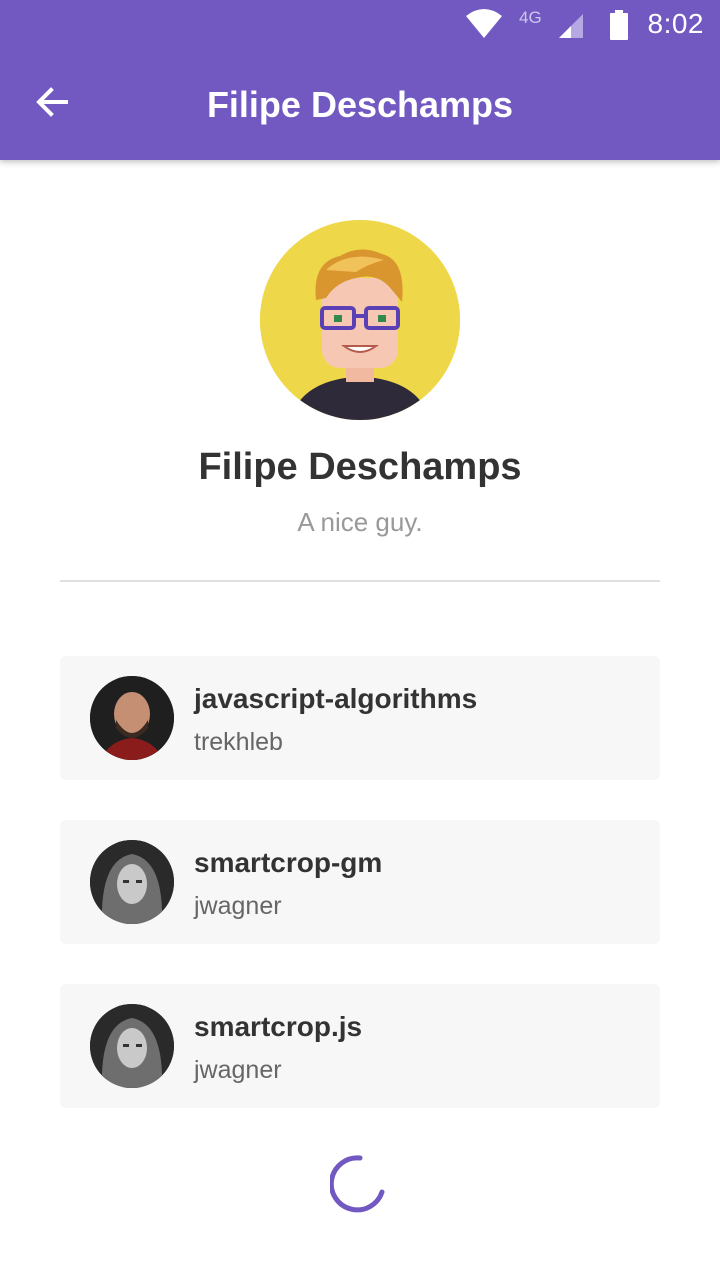  Describe the element at coordinates (675, 23) in the screenshot. I see `status-time: 8:02` at that location.